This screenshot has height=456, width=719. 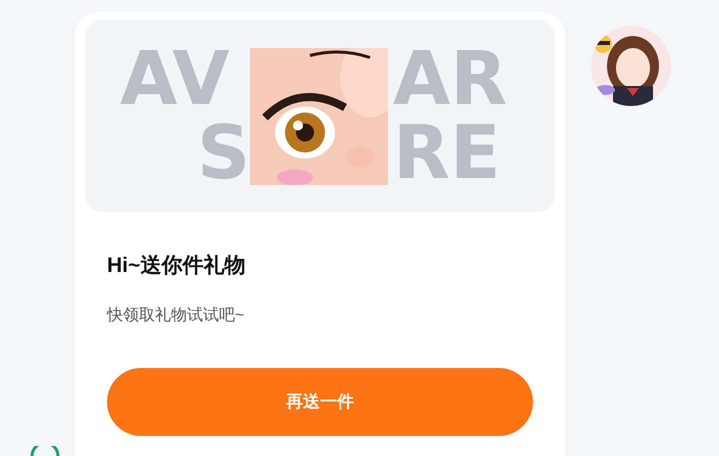 I want to click on subtitle: 快领取礼物试试吧~, so click(x=176, y=316).